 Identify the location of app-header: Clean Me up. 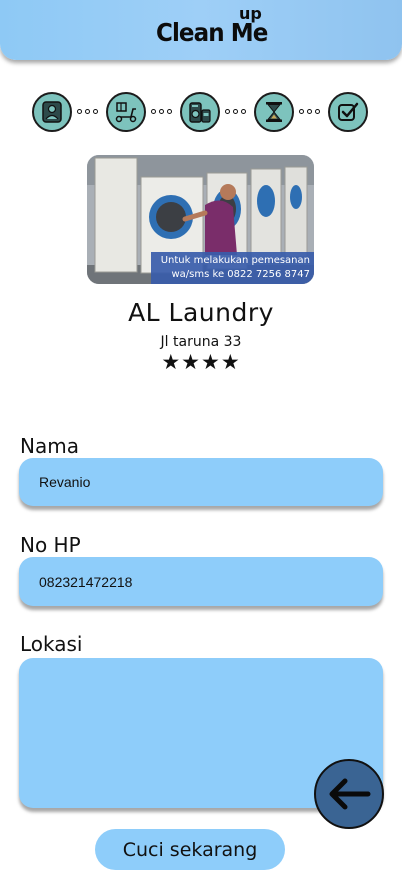
(201, 30).